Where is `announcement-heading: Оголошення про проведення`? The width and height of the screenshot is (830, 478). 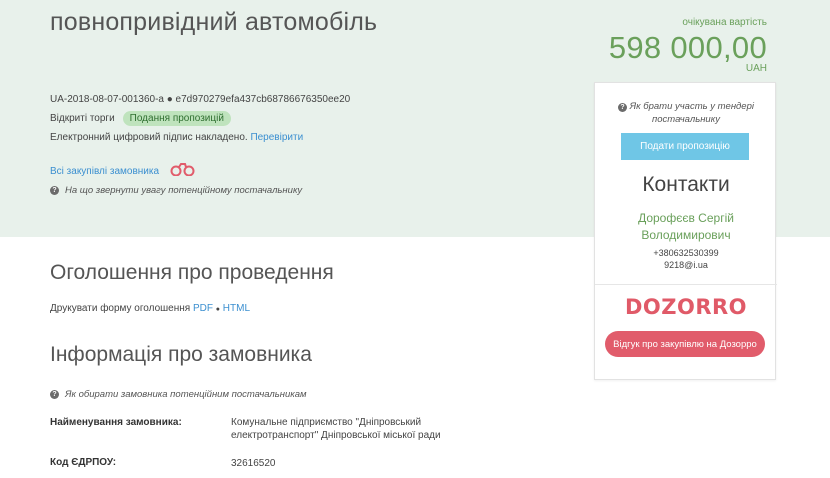
announcement-heading: Оголошення про проведення is located at coordinates (192, 272).